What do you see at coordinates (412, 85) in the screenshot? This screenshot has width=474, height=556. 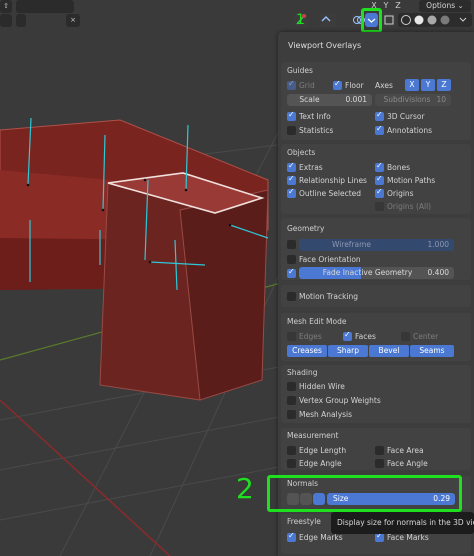 I see `axes-x-toggle: X` at bounding box center [412, 85].